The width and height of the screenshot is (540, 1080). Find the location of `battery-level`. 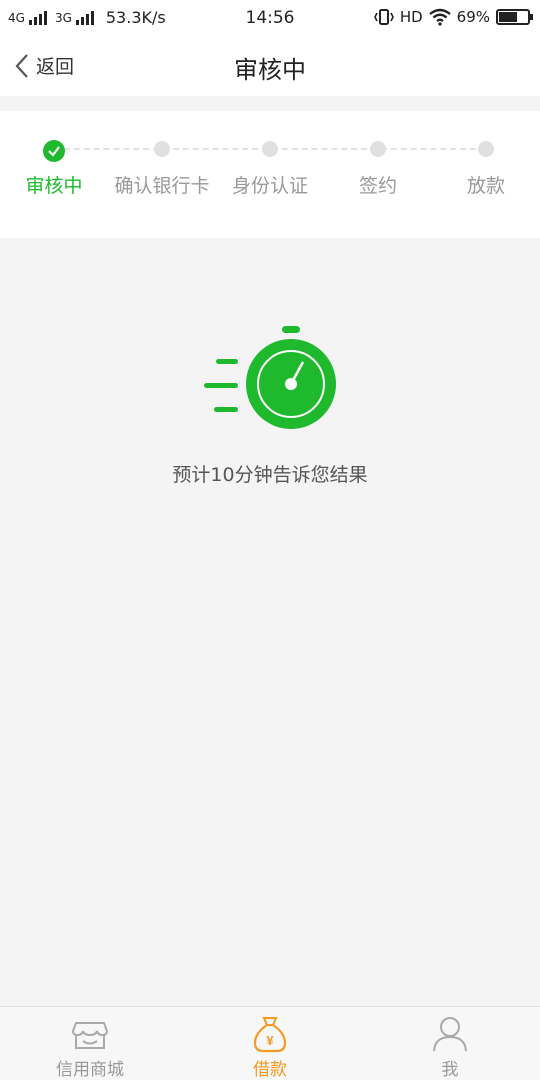

battery-level is located at coordinates (508, 17).